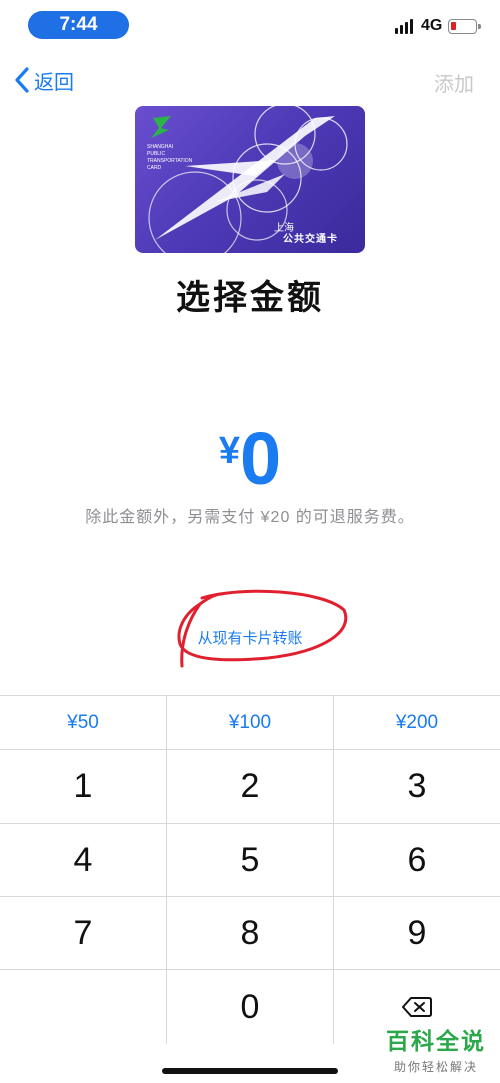 Image resolution: width=500 pixels, height=1083 pixels. I want to click on key-2: 2, so click(250, 786).